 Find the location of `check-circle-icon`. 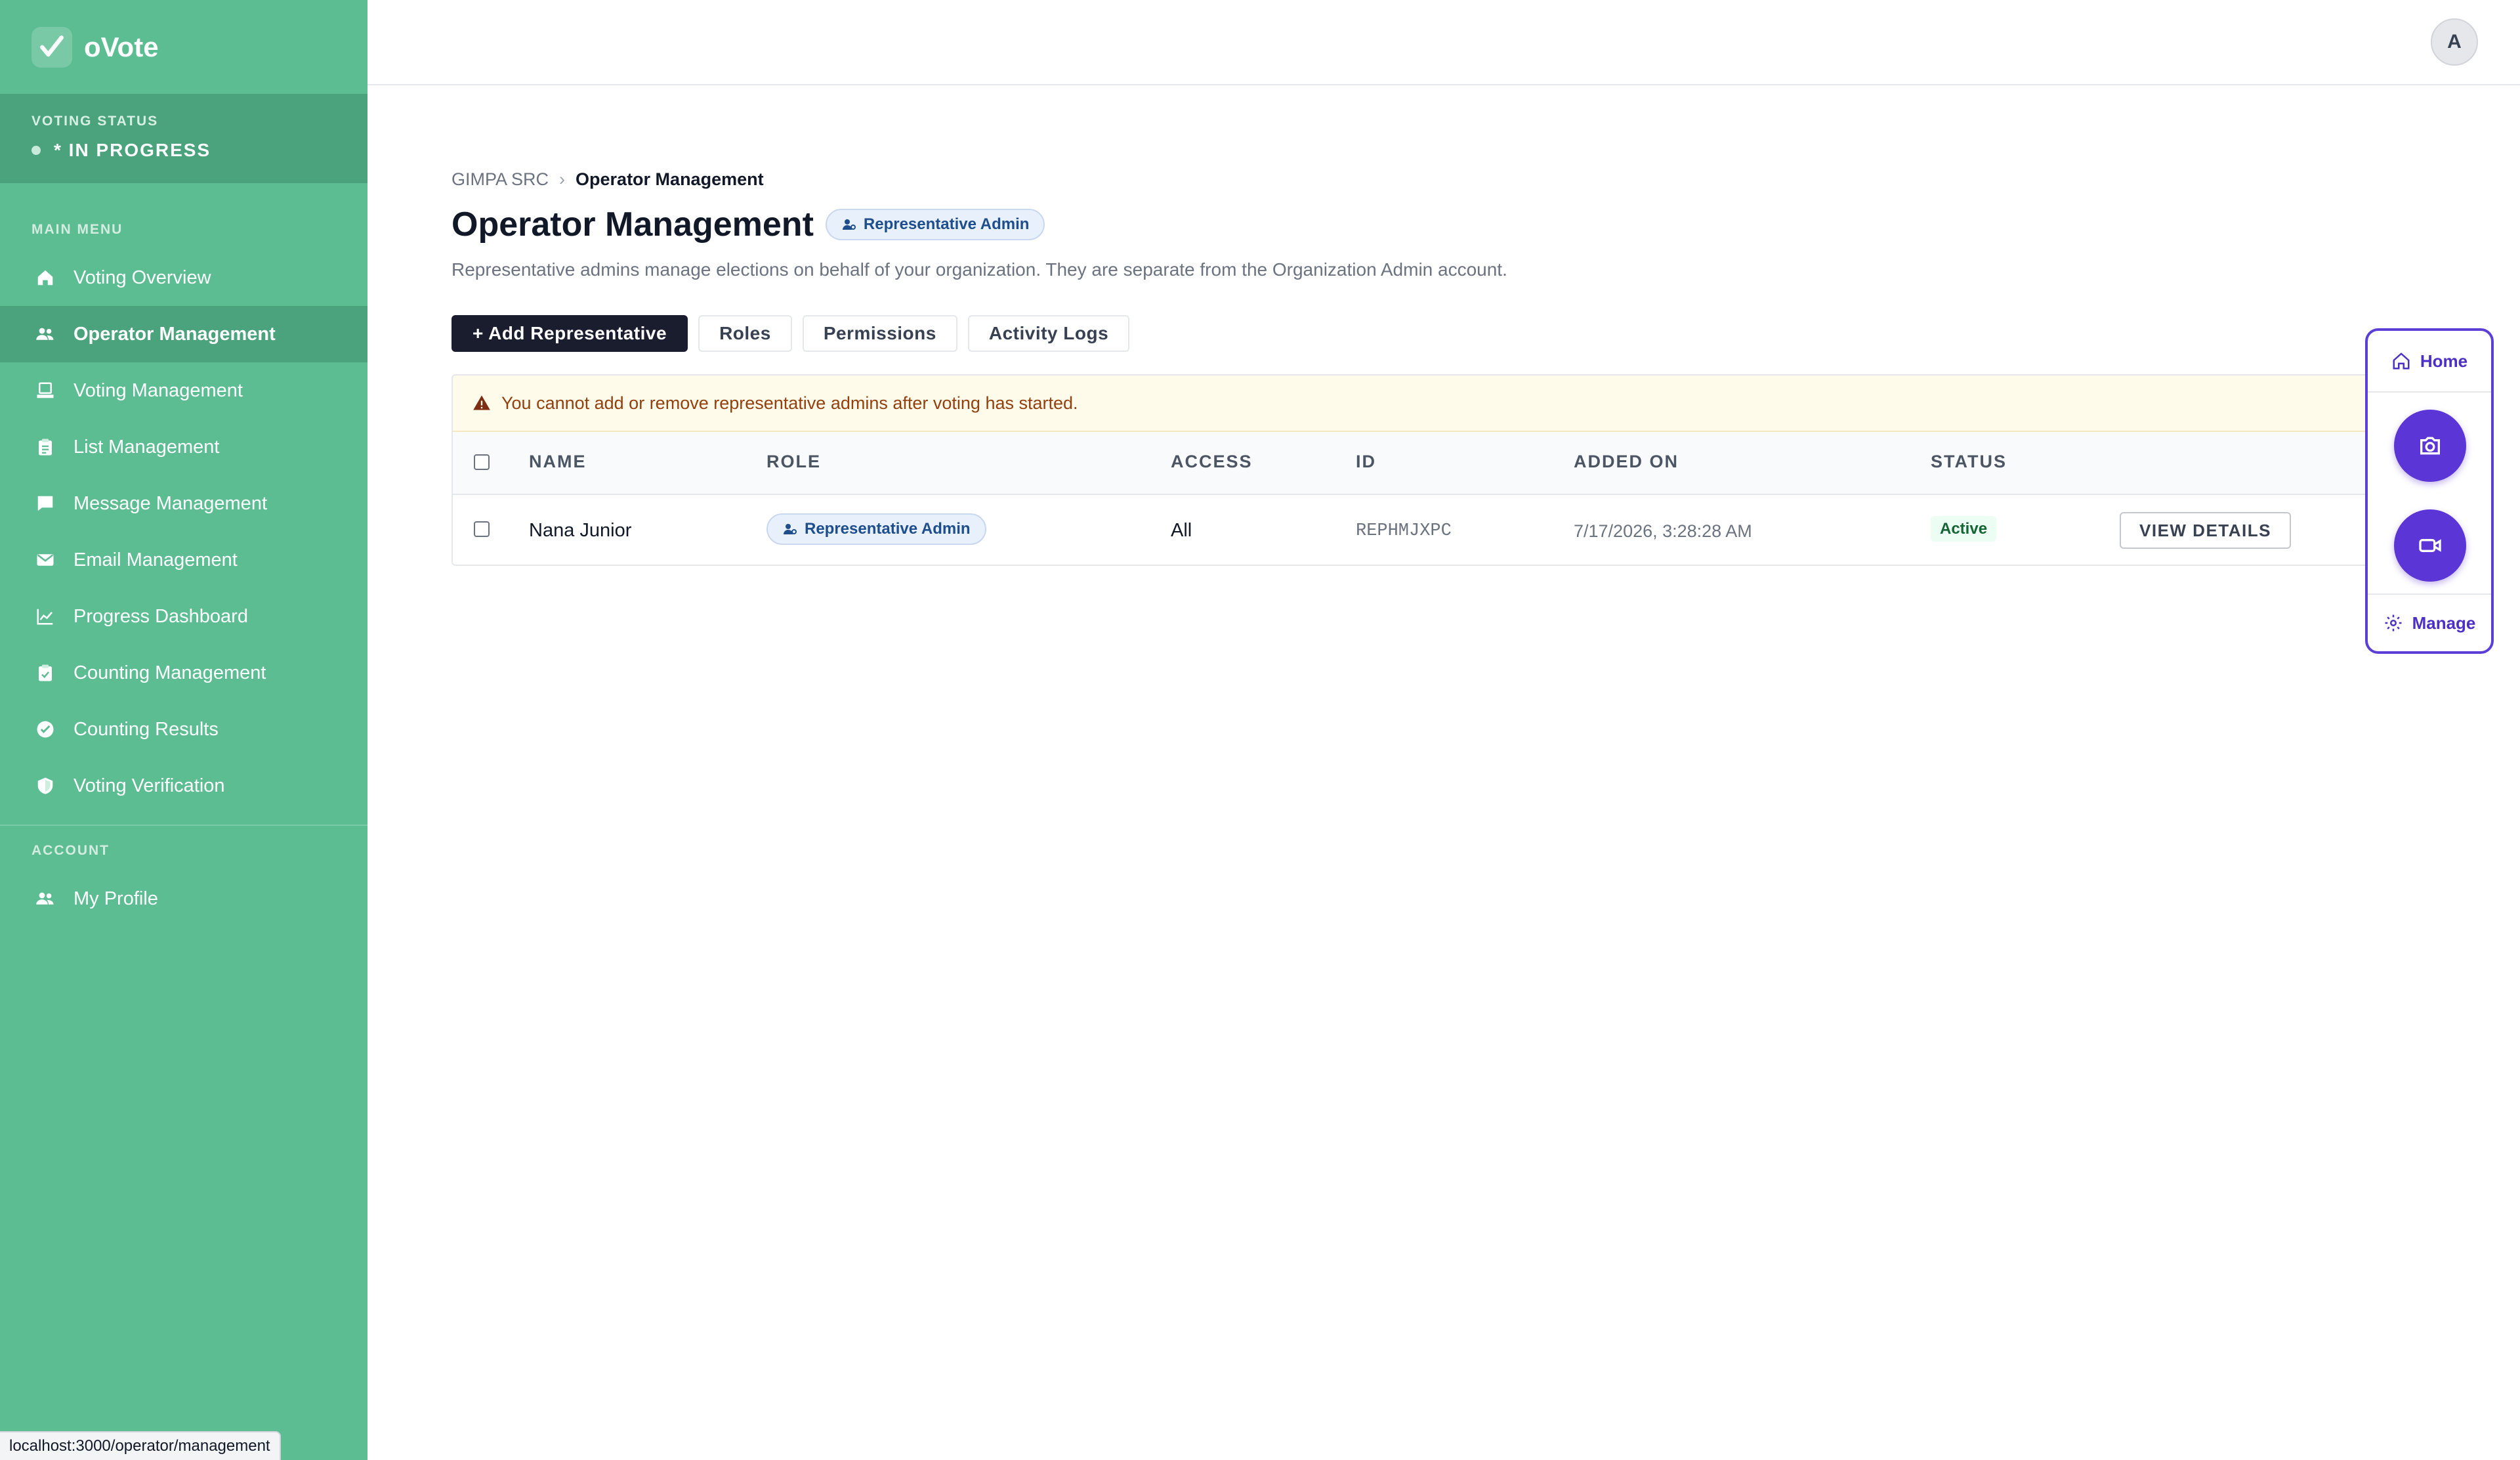

check-circle-icon is located at coordinates (45, 729).